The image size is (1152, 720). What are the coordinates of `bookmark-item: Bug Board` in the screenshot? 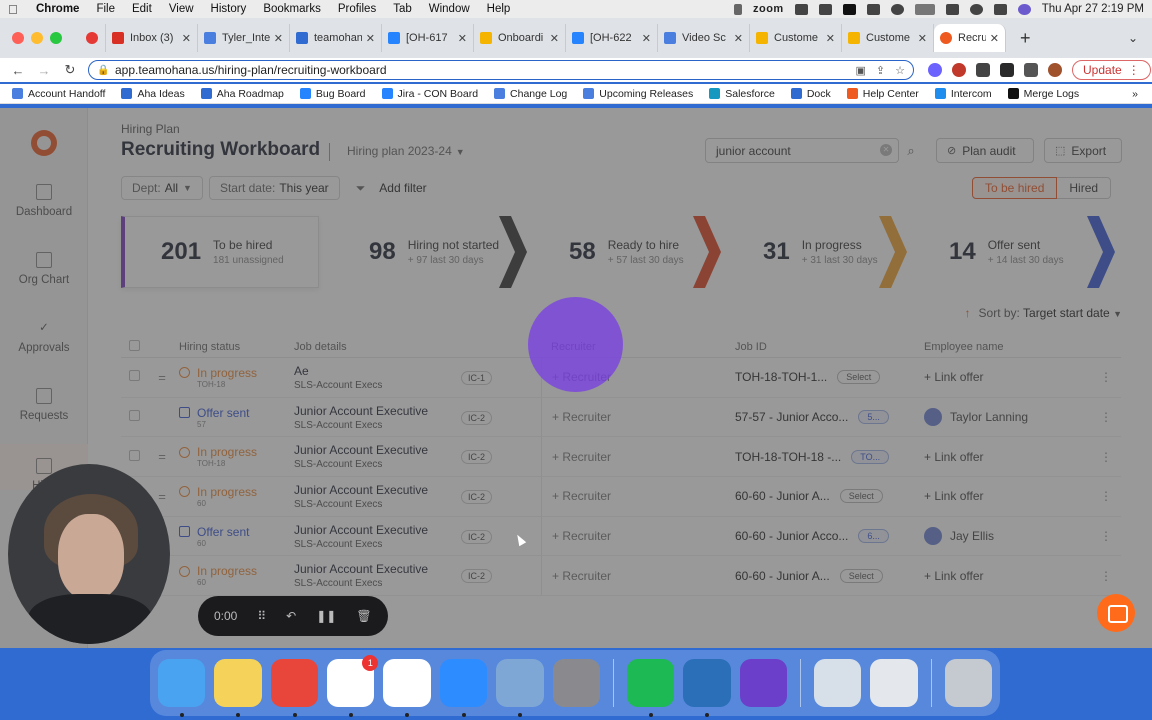 It's located at (332, 94).